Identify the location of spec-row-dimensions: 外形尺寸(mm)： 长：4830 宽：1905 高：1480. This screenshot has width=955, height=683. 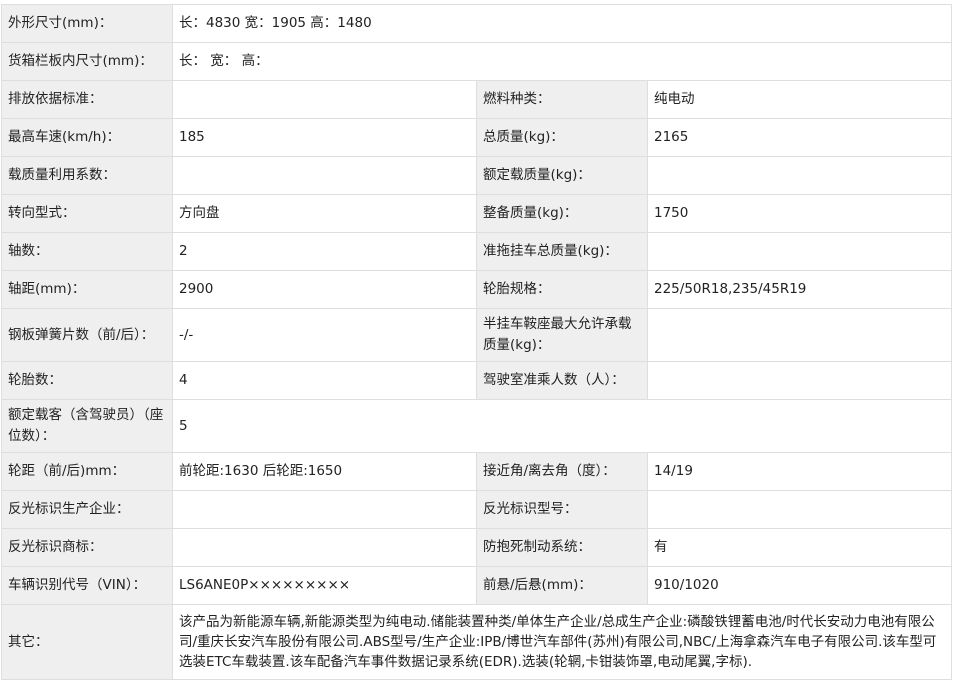
(477, 23).